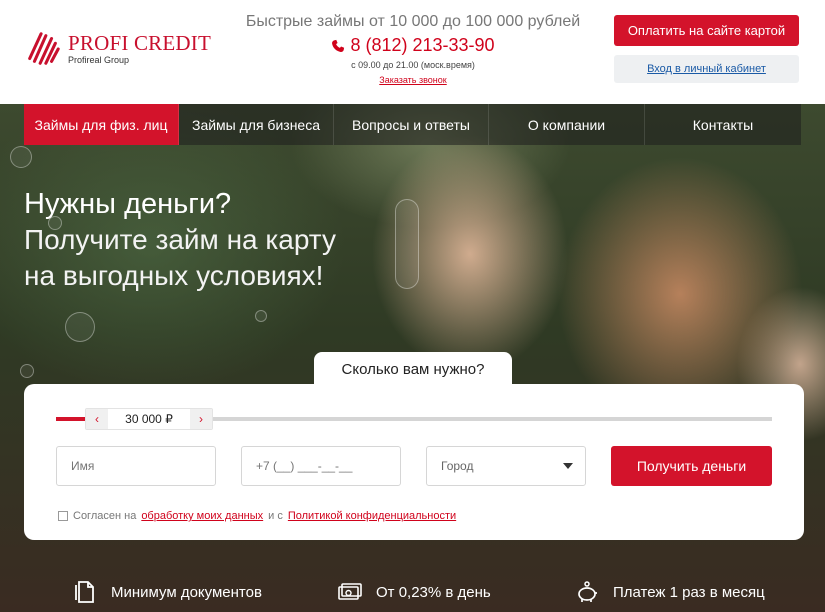 This screenshot has height=612, width=825. I want to click on chevron-right-icon: ›, so click(201, 419).